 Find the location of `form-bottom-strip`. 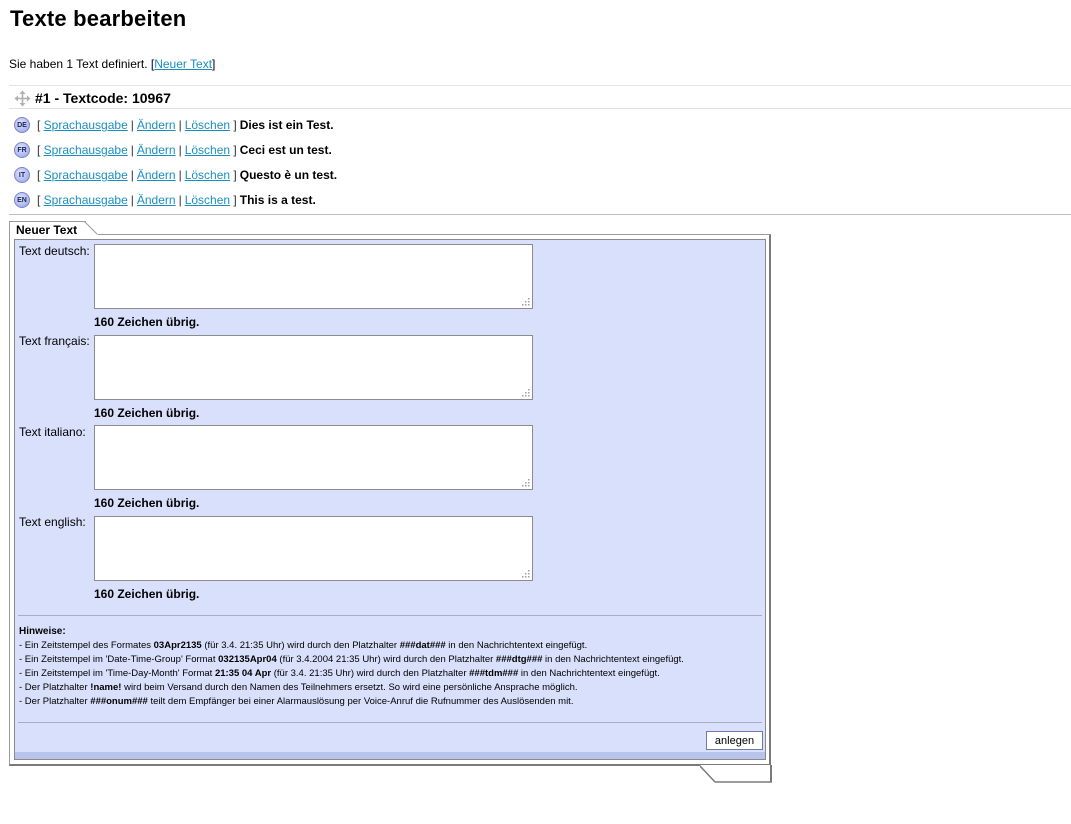

form-bottom-strip is located at coordinates (390, 755).